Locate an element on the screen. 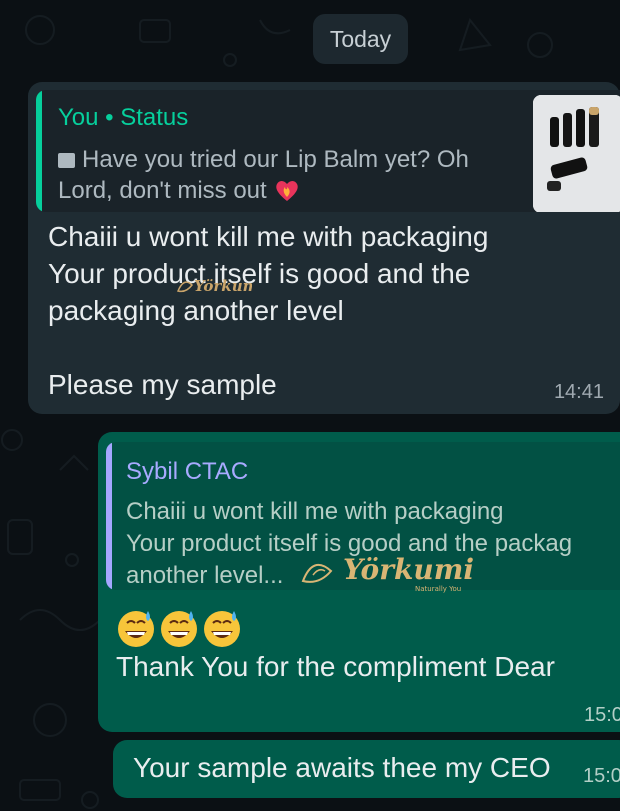 Image resolution: width=620 pixels, height=811 pixels. watermark-logo: Yörkumi Naturally You is located at coordinates (387, 573).